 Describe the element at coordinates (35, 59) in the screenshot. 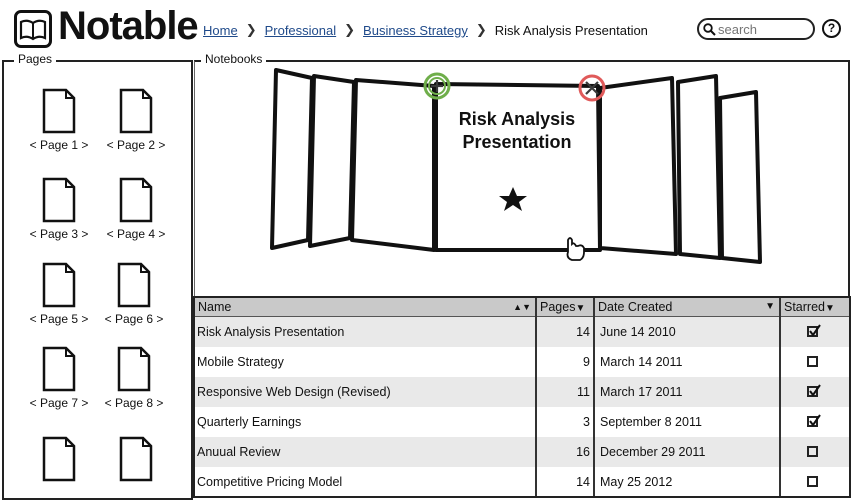

I see `pages-panel-title: Pages` at that location.